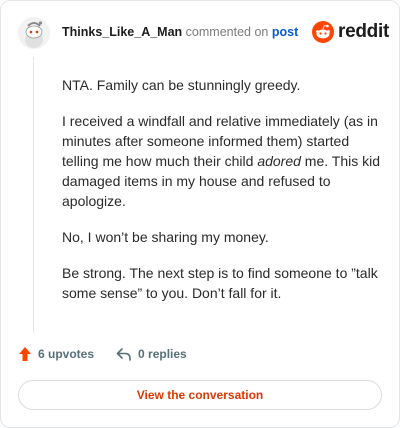 This screenshot has width=400, height=428. I want to click on comment-header: Thinks_Like_A_Man commented on post, so click(180, 32).